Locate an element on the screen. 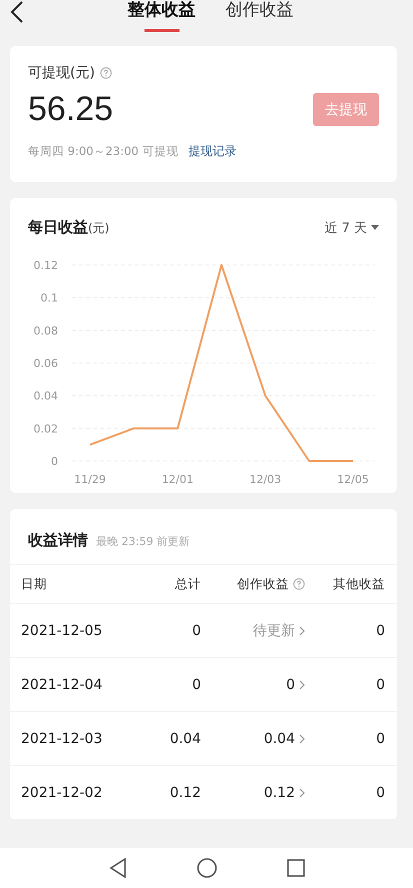 The height and width of the screenshot is (888, 413). back-nav-icon is located at coordinates (117, 868).